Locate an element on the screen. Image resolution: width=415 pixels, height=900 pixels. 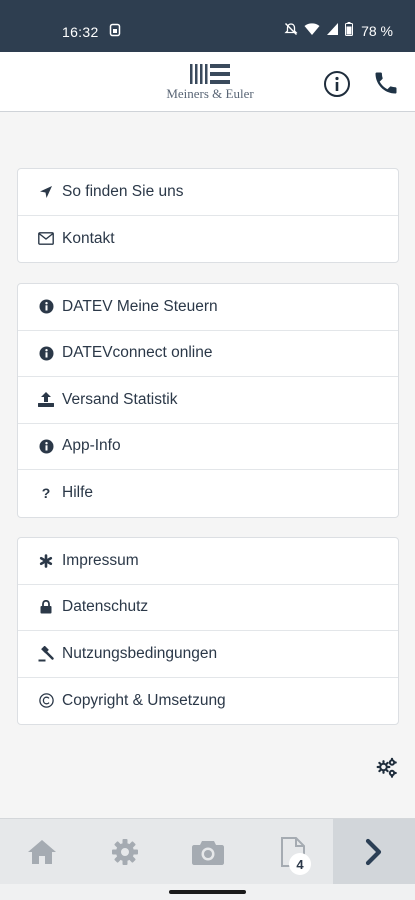
tab-next is located at coordinates (374, 852).